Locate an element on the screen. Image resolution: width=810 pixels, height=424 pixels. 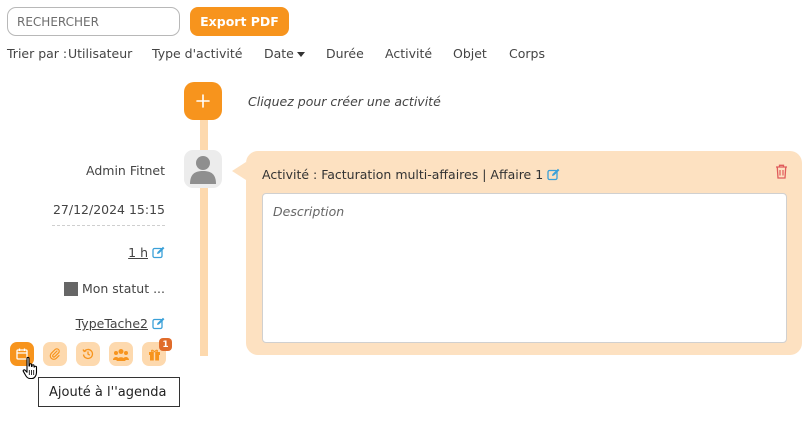
group-icon is located at coordinates (121, 354).